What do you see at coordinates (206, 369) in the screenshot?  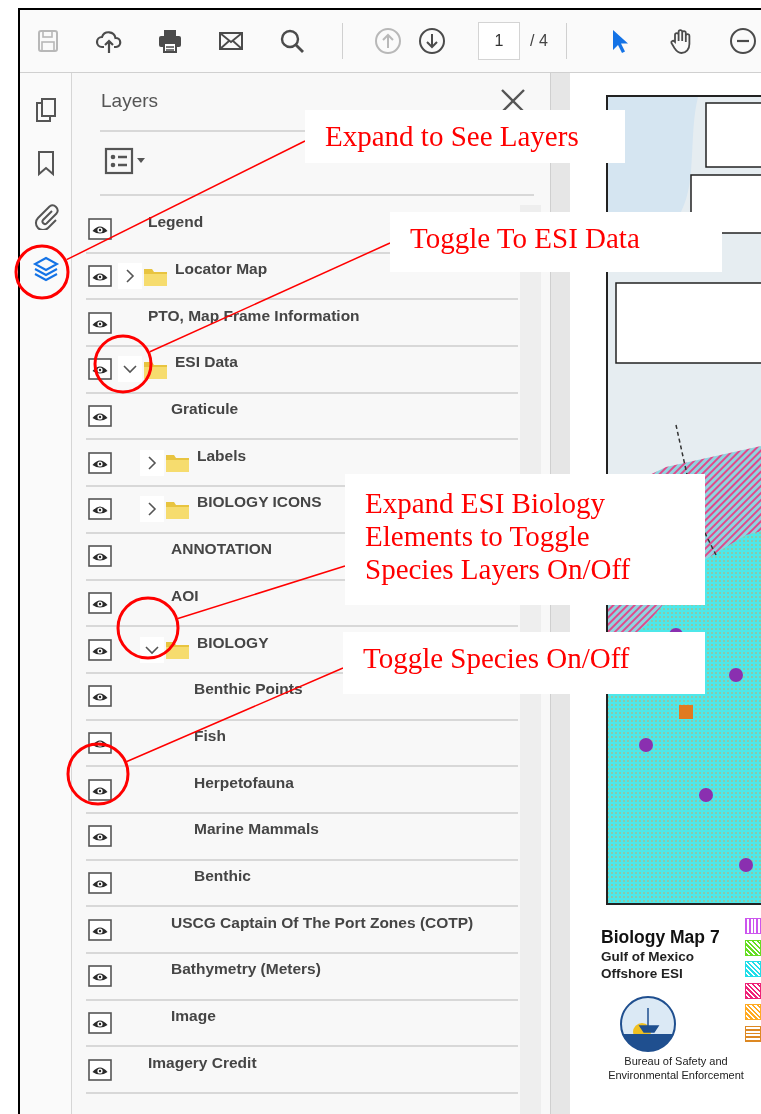 I see `layer-name: ESI Data` at bounding box center [206, 369].